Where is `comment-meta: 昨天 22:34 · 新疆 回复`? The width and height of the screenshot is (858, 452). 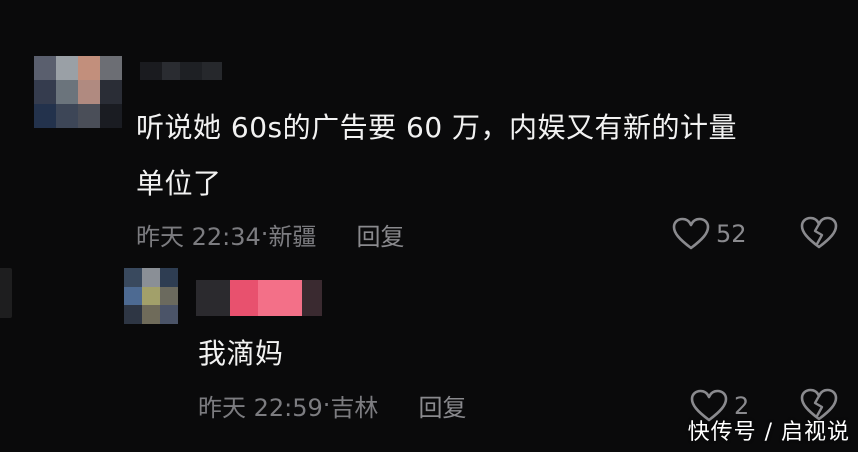
comment-meta: 昨天 22:34 · 新疆 回复 is located at coordinates (270, 234).